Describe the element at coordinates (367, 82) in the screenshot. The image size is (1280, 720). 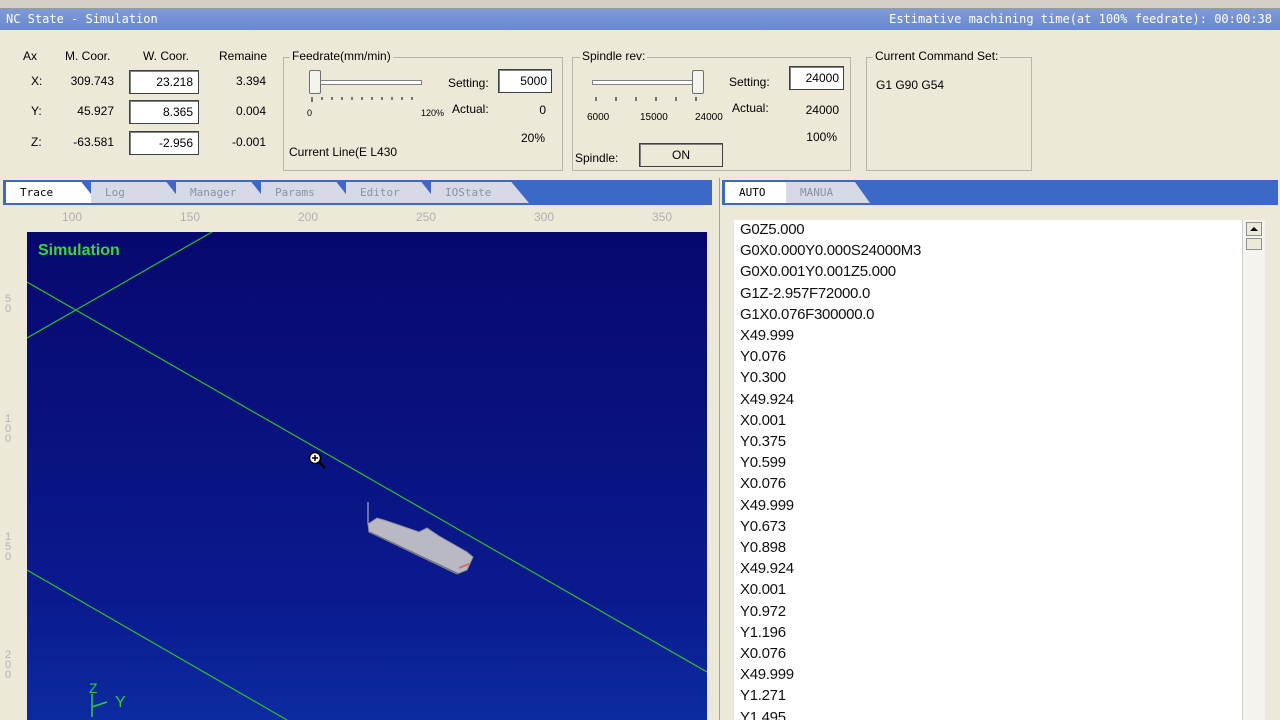
I see `feedrate-slider-track` at that location.